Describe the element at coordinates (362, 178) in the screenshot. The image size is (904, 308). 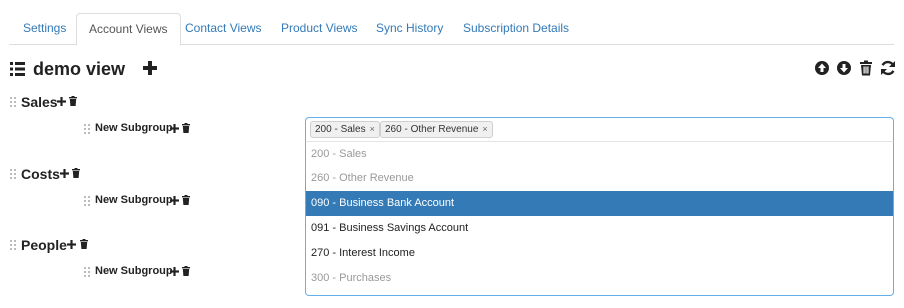
I see `dropdown-option: 260 - Other Revenue` at that location.